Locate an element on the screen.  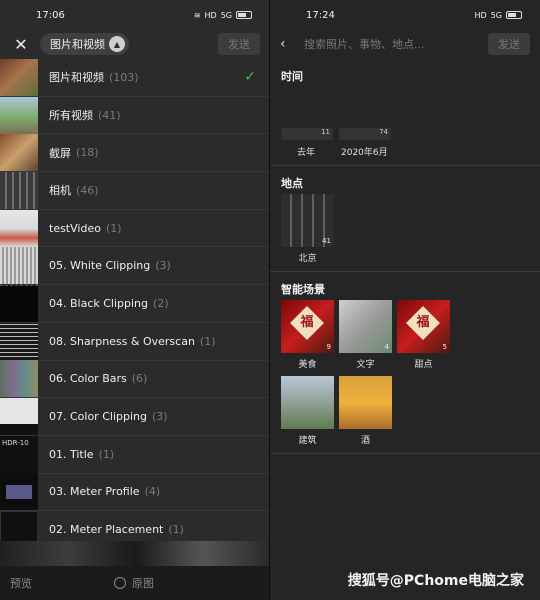
status-bar: 17:24 HD 5G is located at coordinates (405, 15).